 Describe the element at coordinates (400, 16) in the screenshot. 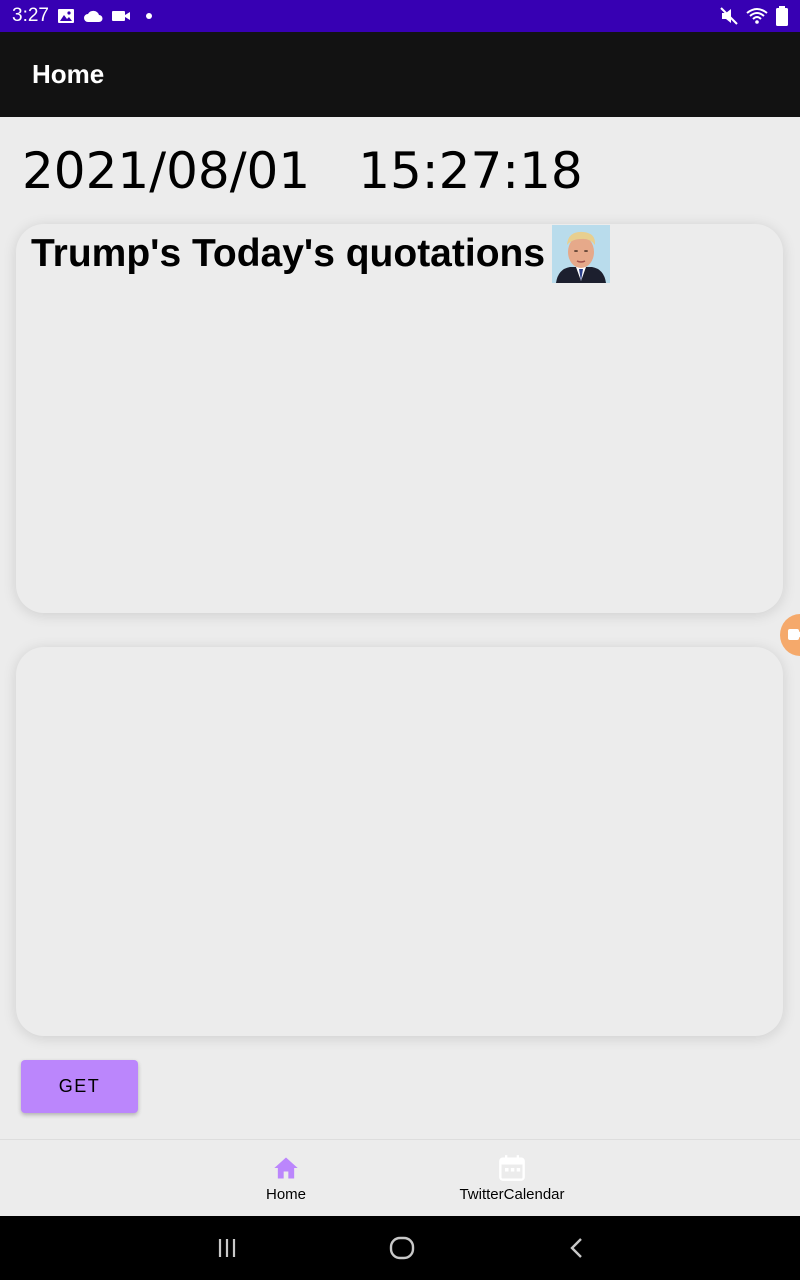

I see `status-bar: 3:27` at that location.